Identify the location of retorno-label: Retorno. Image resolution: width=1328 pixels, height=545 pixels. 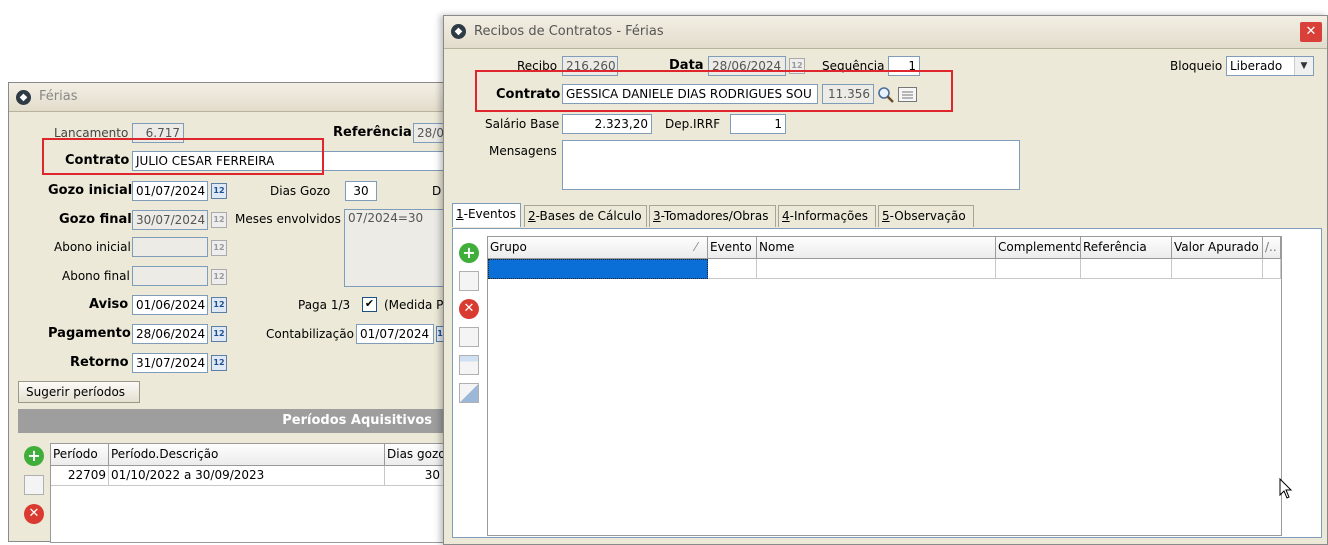
(99, 362).